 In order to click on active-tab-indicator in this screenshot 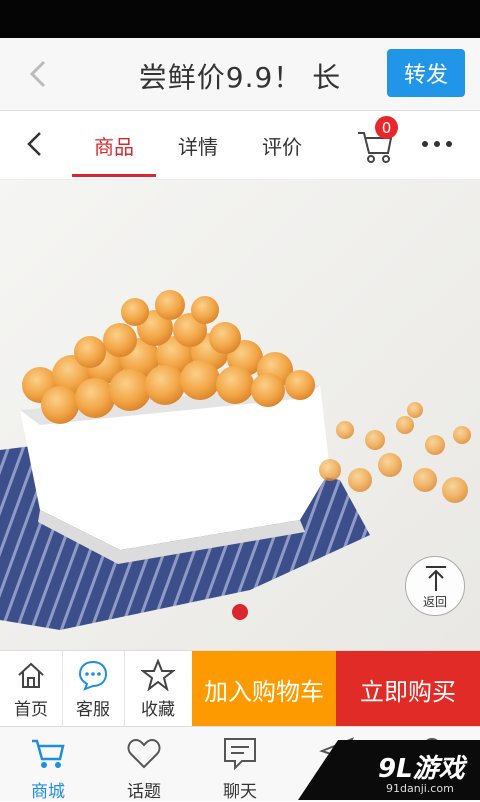, I will do `click(114, 175)`.